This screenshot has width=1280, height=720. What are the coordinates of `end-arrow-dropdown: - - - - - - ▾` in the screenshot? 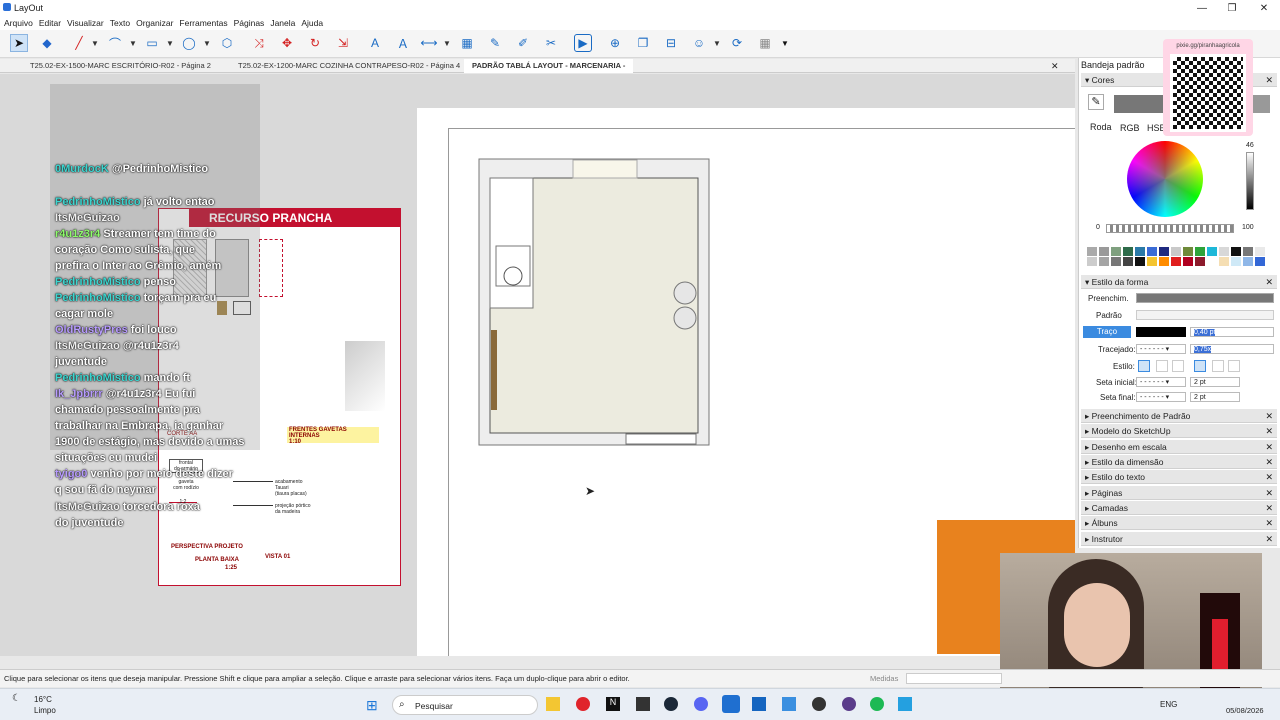 It's located at (1161, 397).